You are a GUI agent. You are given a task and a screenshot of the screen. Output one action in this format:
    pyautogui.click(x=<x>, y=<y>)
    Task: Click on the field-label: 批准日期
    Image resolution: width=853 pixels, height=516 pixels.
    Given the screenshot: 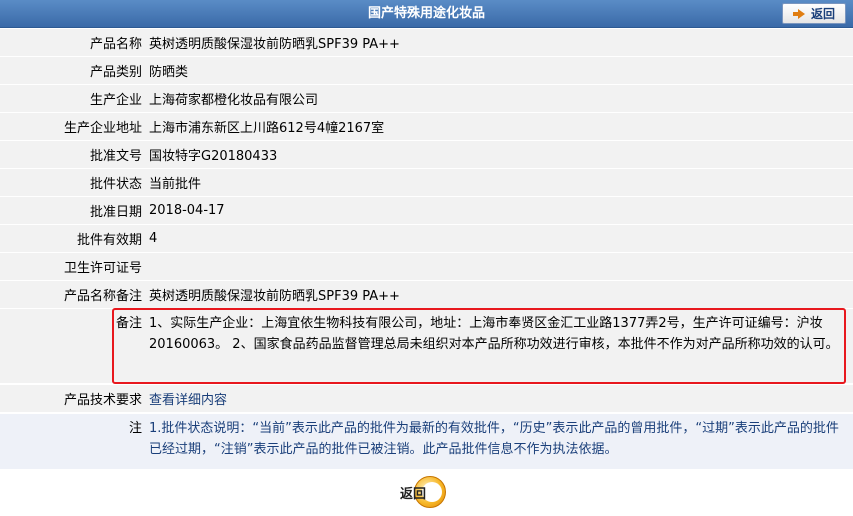 What is the action you would take?
    pyautogui.click(x=115, y=212)
    